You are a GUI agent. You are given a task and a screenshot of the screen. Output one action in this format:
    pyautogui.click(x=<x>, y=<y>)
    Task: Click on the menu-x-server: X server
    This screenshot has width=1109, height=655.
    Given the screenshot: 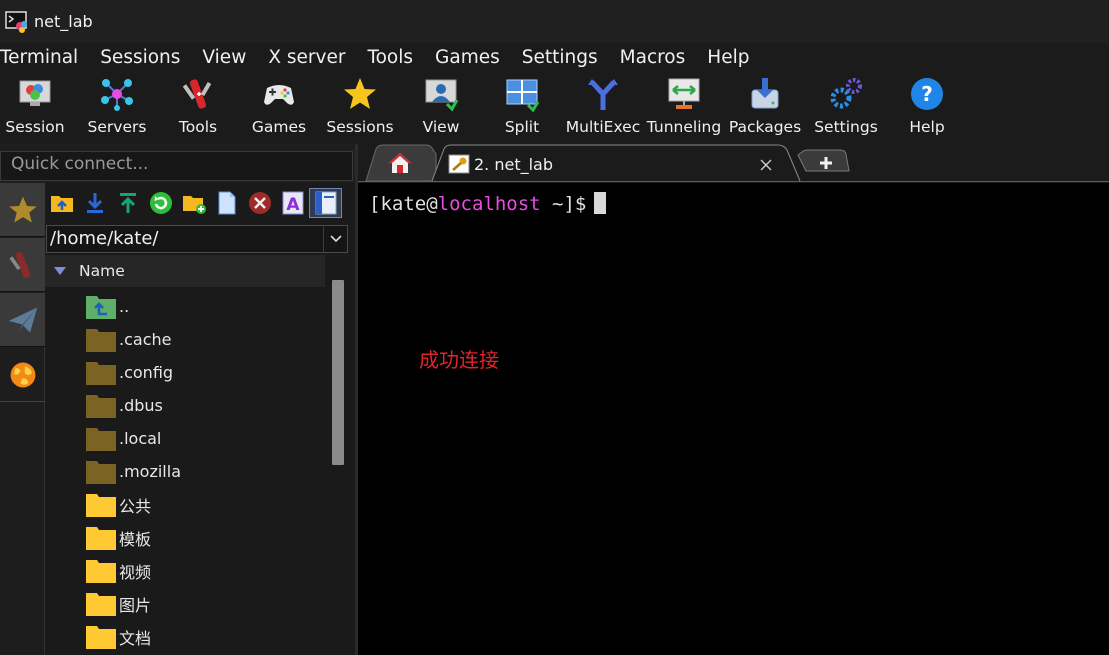 What is the action you would take?
    pyautogui.click(x=306, y=57)
    